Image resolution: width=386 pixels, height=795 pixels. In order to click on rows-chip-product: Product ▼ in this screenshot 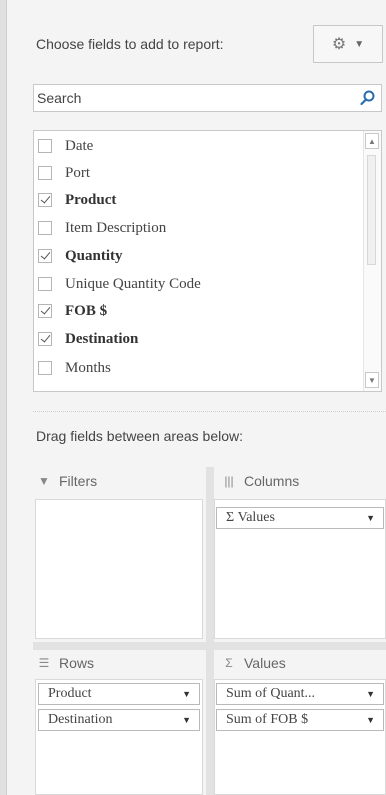, I will do `click(119, 694)`.